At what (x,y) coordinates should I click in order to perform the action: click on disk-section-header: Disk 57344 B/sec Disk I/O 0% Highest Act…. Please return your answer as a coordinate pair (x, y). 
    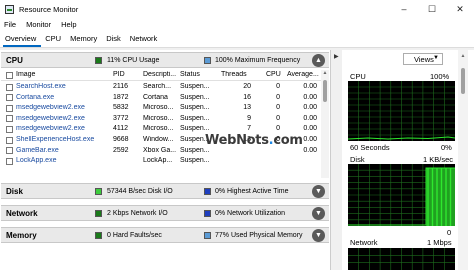
    Looking at the image, I should click on (165, 191).